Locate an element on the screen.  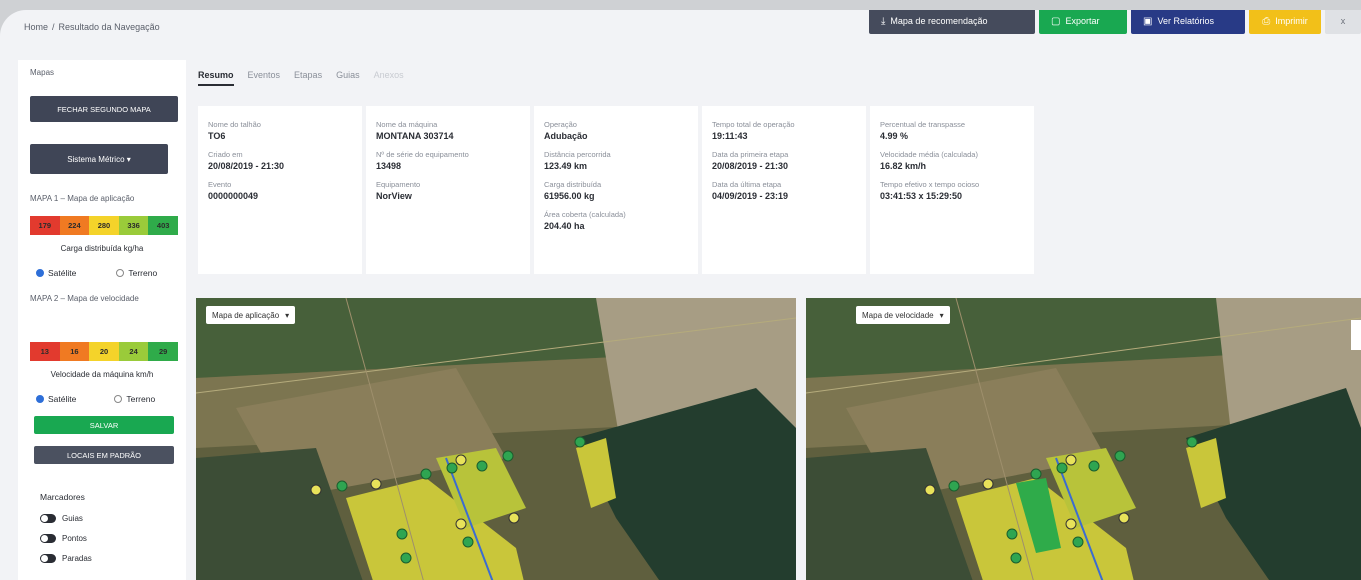
map2-caption: Velocidade da máquina km/h is located at coordinates (102, 374).